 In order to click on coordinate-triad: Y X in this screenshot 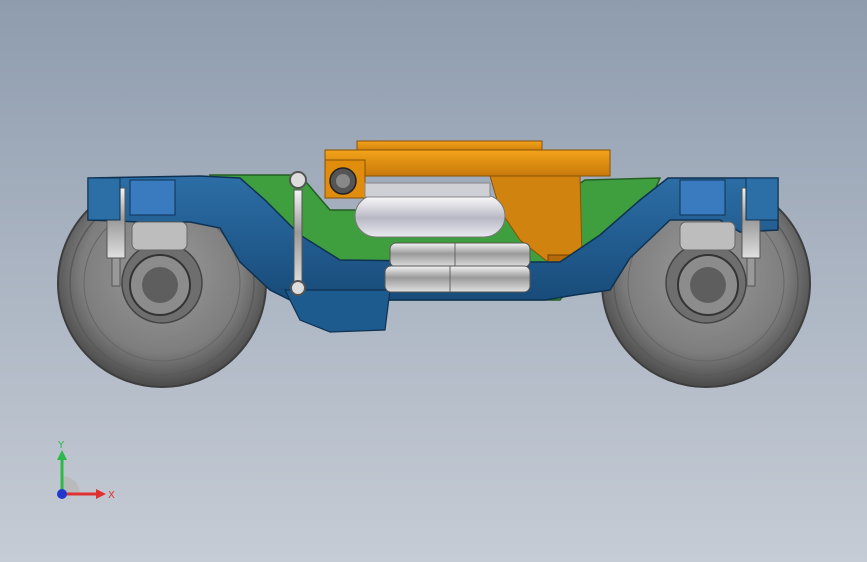, I will do `click(86, 470)`.